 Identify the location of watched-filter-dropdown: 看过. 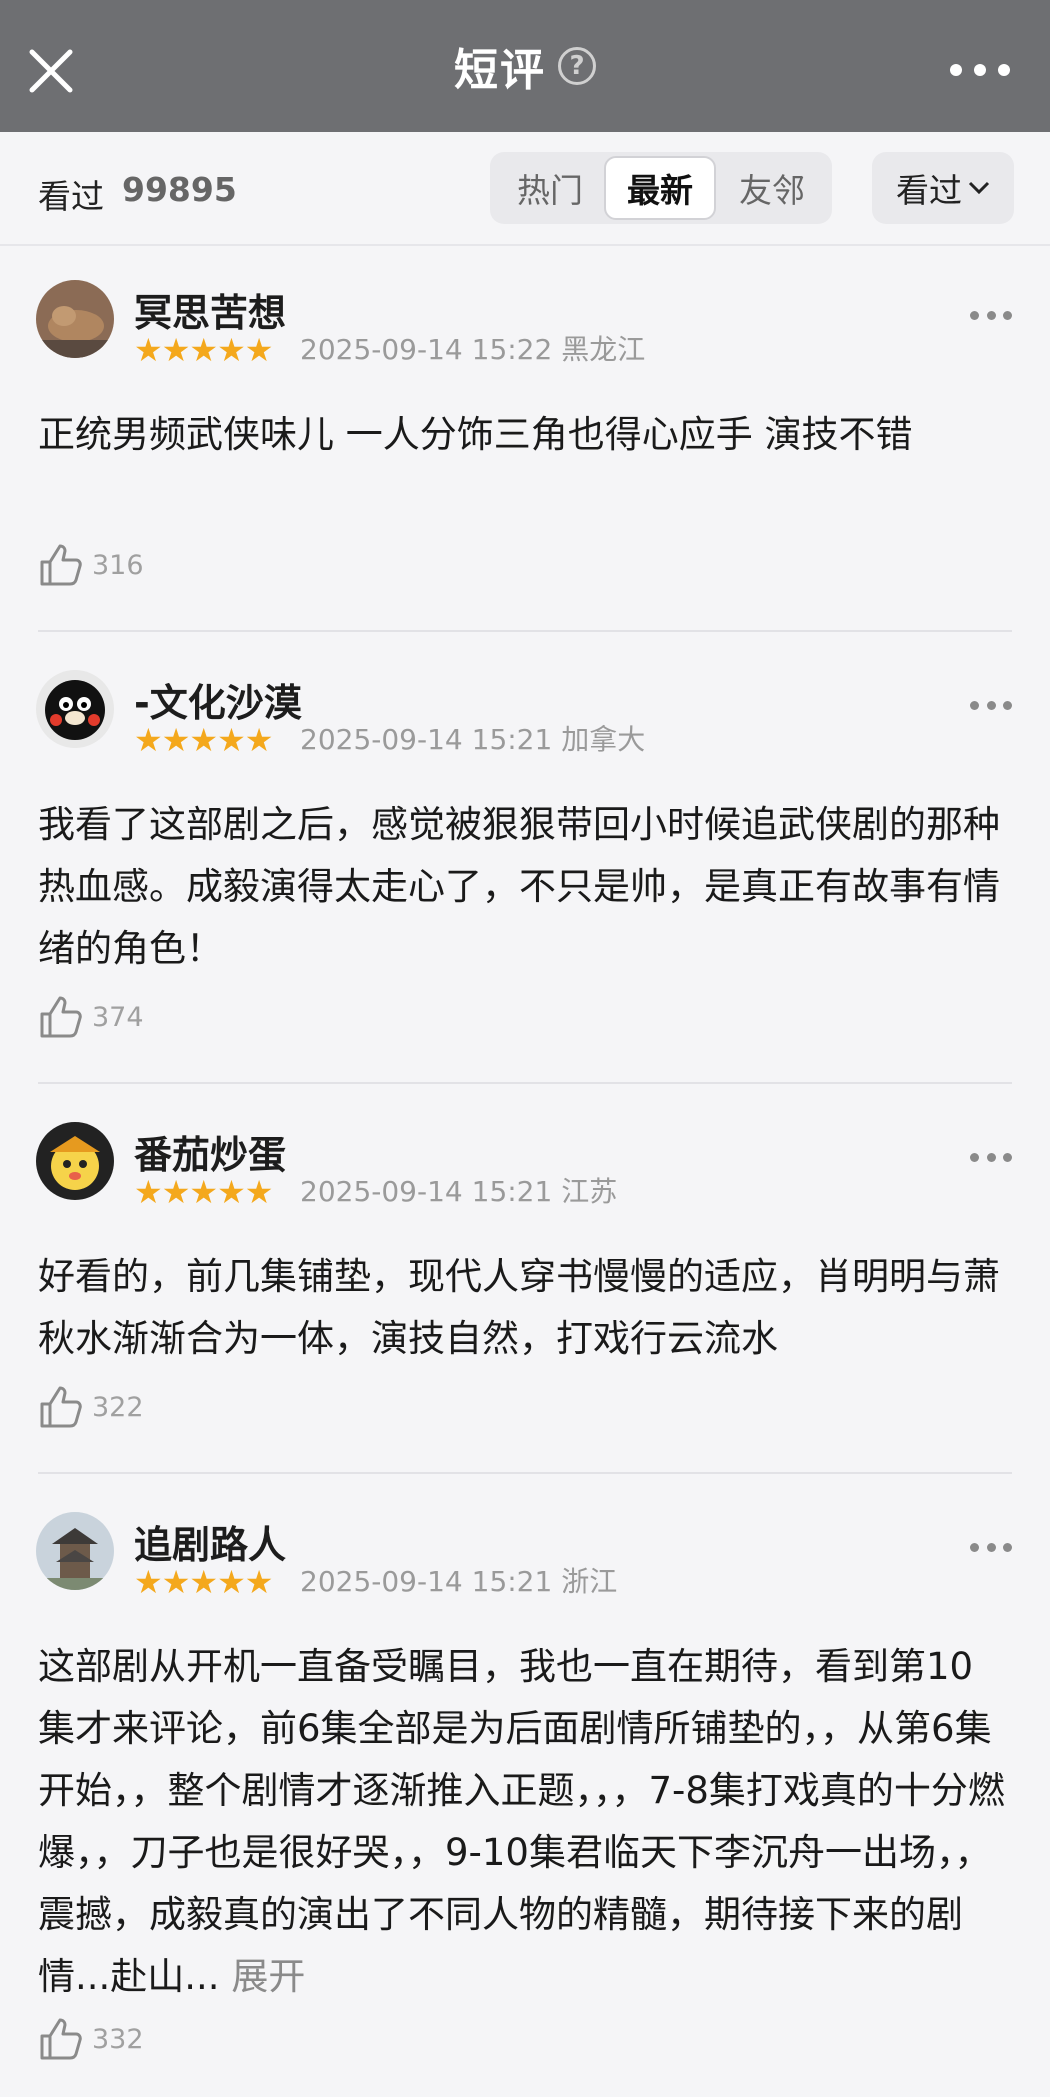
(943, 188).